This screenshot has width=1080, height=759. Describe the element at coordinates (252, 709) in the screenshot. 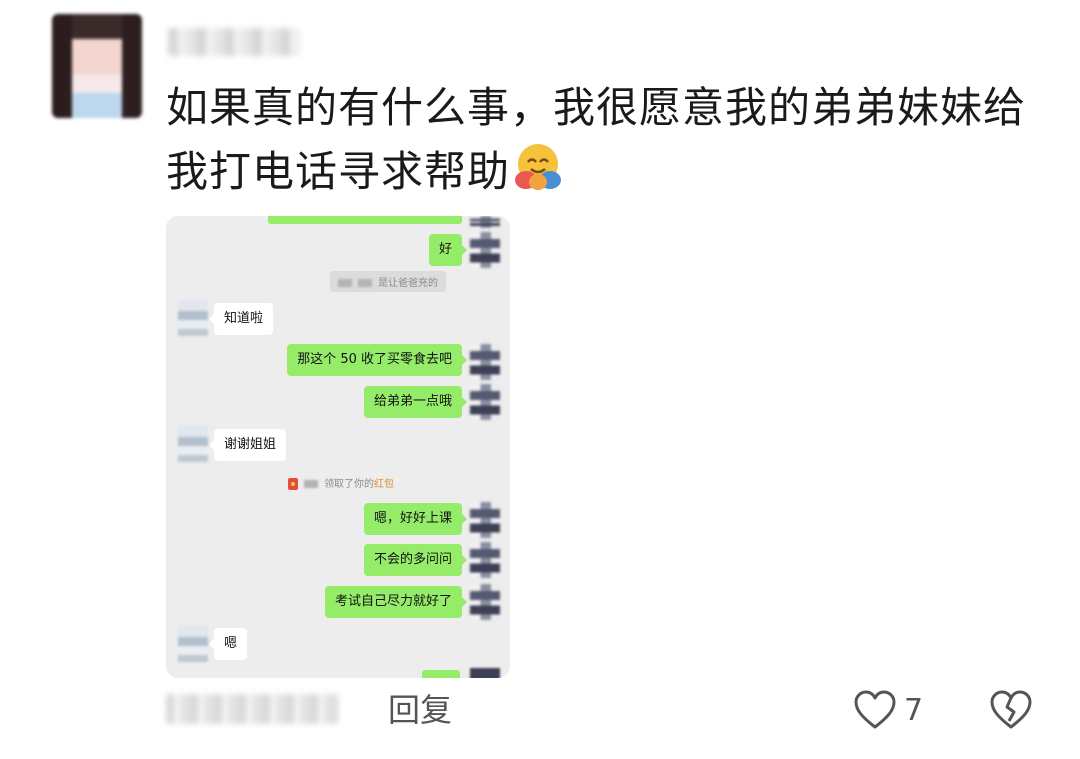

I see `comment-timestamp-blurred` at that location.